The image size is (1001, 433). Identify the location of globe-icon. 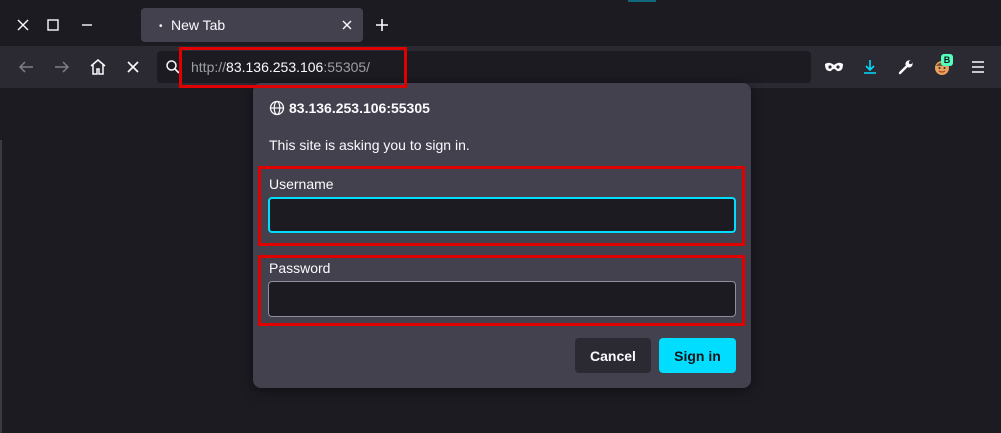
(277, 108).